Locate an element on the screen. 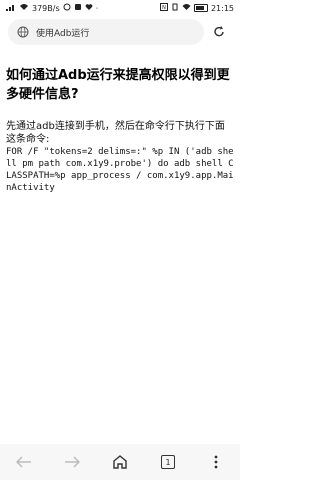 This screenshot has width=320, height=480. address-text: 使用Adb运行 is located at coordinates (62, 32).